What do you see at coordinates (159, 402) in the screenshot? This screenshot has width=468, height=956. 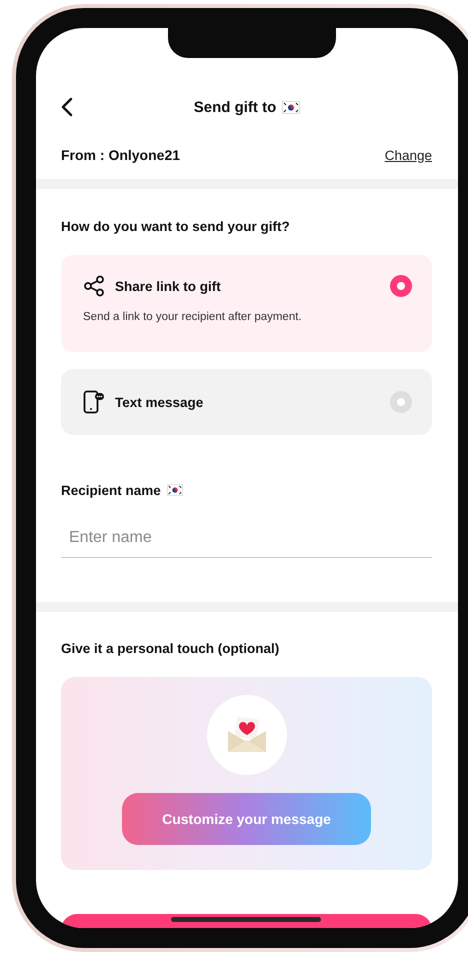 I see `option-label: Text message` at bounding box center [159, 402].